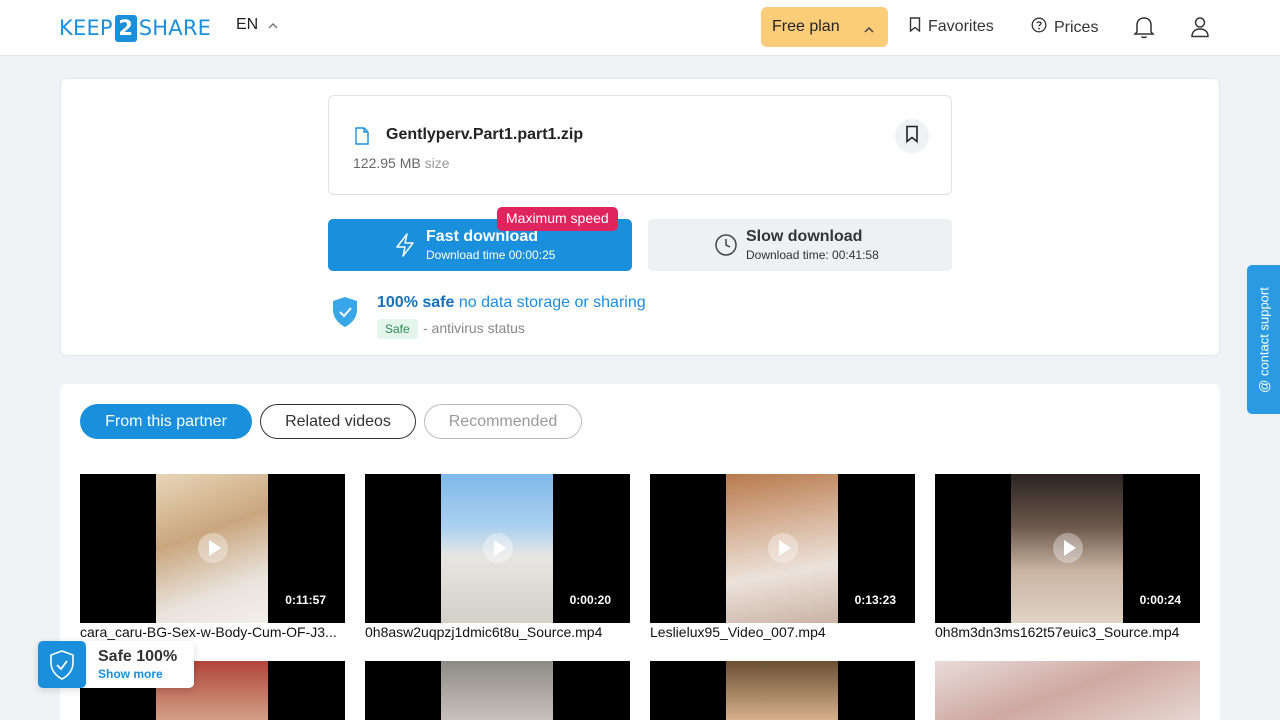  Describe the element at coordinates (1067, 632) in the screenshot. I see `video-title: 0h8m3dn3ms162t57euic3_Source.mp4` at that location.